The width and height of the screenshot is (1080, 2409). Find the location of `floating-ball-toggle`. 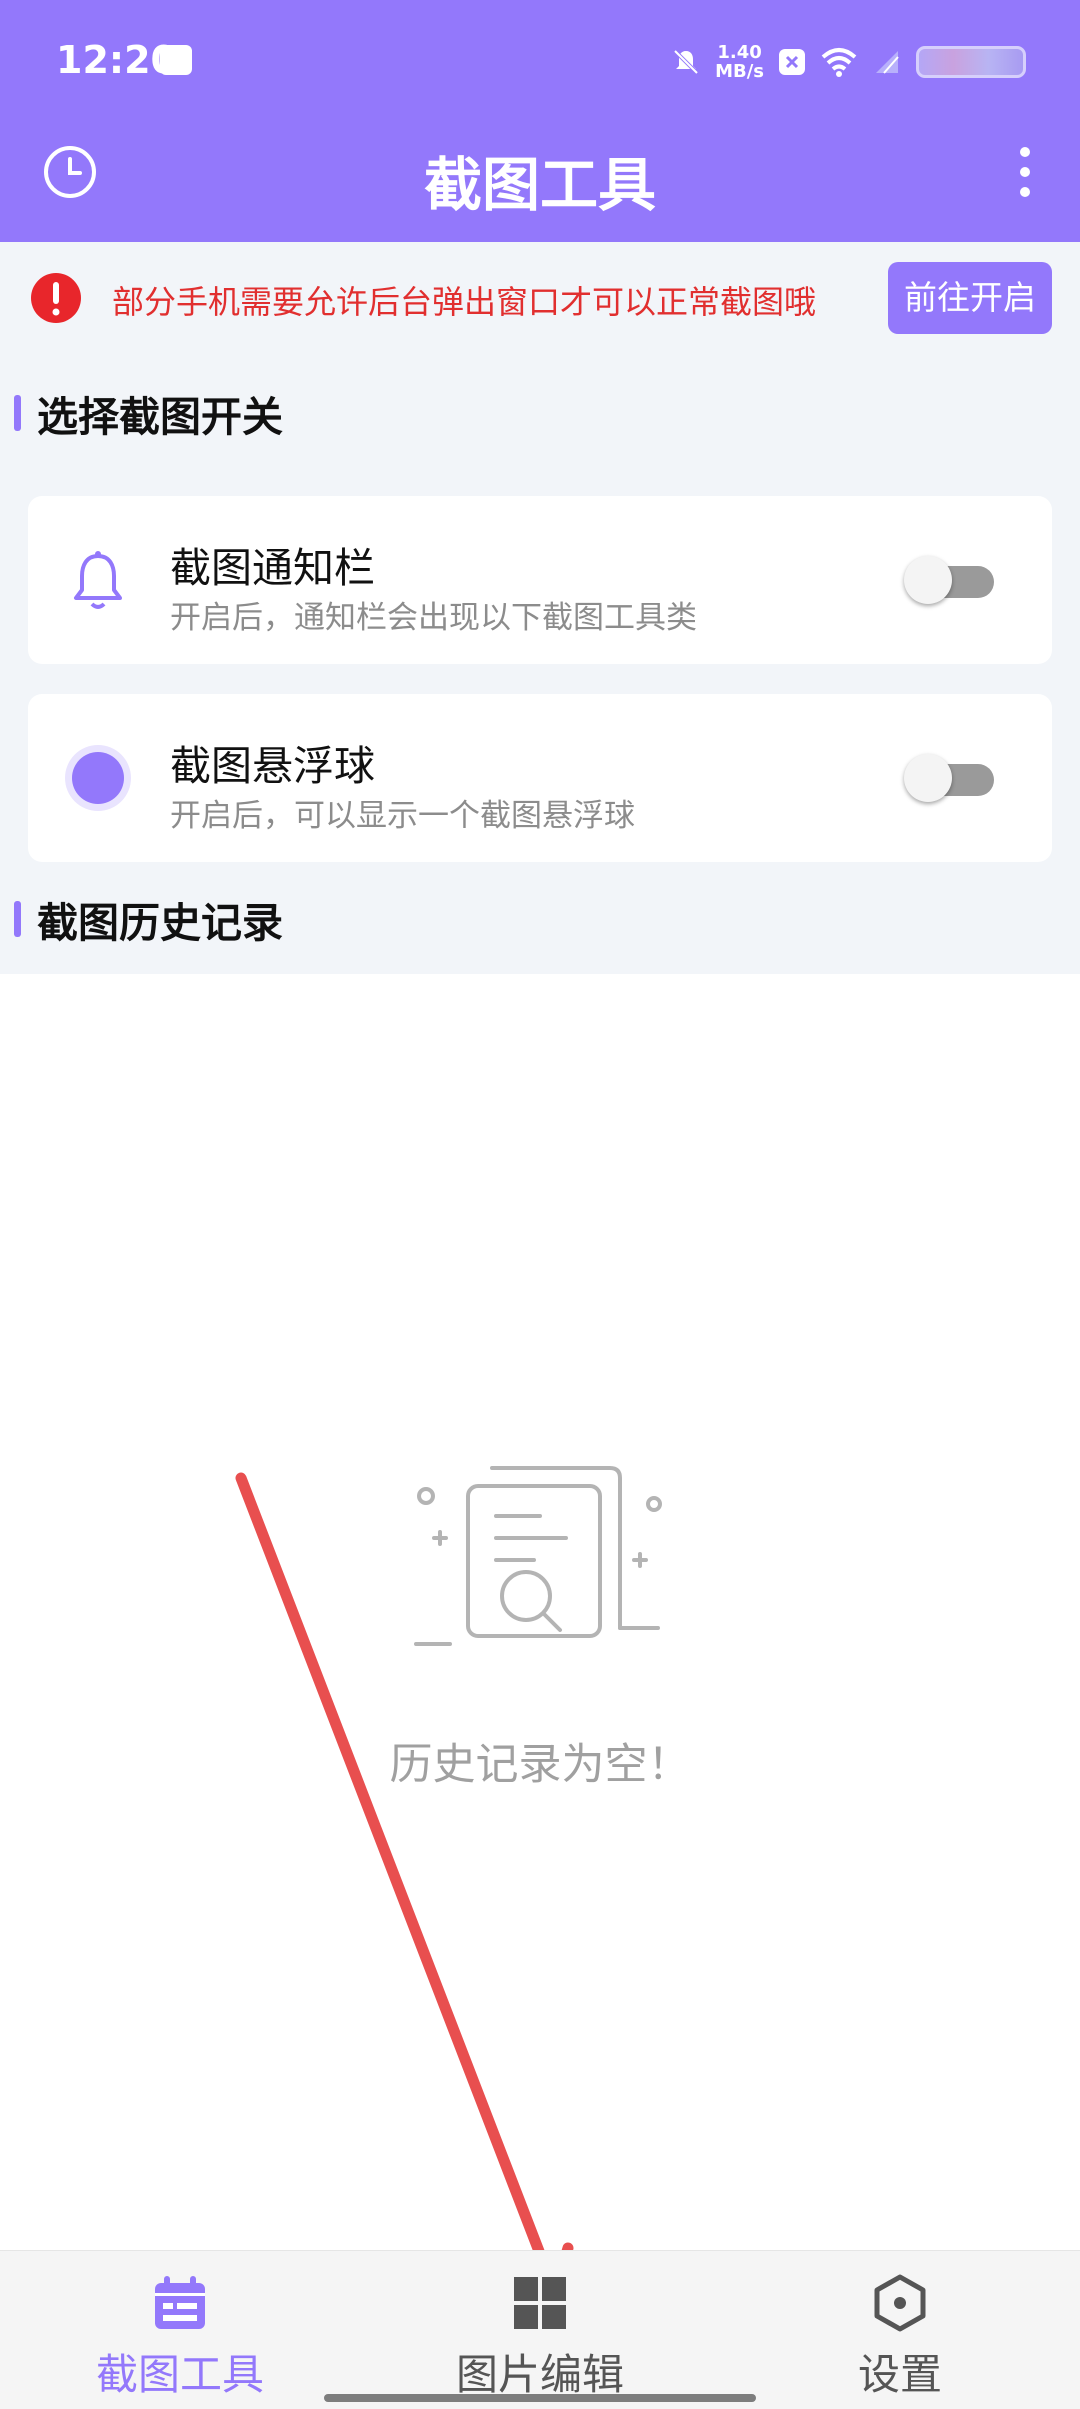

floating-ball-toggle is located at coordinates (949, 778).